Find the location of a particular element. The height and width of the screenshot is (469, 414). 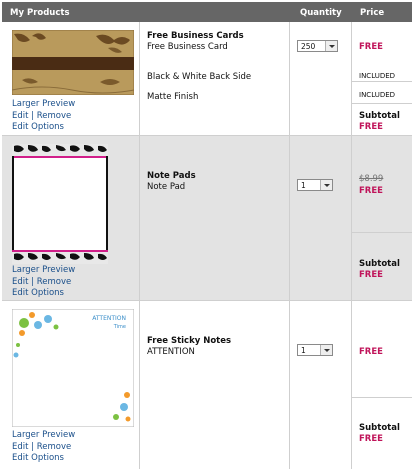

product-option: Matte Finish is located at coordinates (173, 97).